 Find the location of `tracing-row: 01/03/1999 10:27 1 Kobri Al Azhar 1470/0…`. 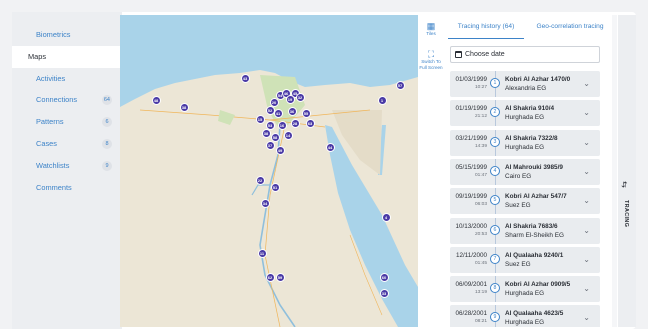

tracing-row: 01/03/1999 10:27 1 Kobri Al Azhar 1470/0… is located at coordinates (525, 84).